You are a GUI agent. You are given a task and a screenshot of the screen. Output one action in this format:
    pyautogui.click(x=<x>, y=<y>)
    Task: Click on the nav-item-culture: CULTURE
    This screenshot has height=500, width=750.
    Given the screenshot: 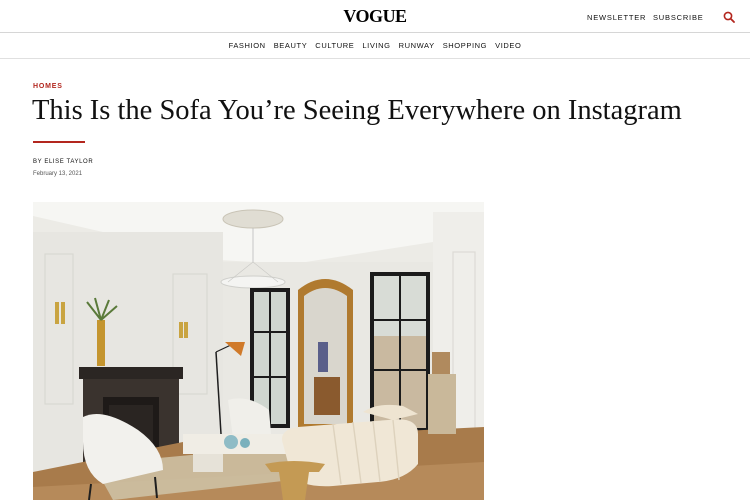 What is the action you would take?
    pyautogui.click(x=334, y=45)
    